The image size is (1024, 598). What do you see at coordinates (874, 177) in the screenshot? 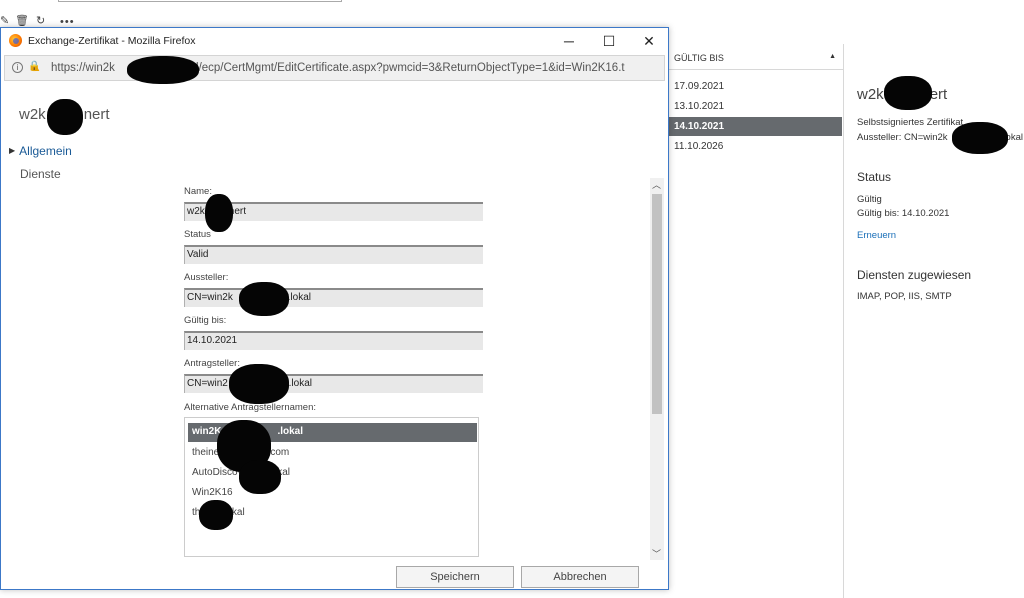
I see `detail-status-heading: Status` at bounding box center [874, 177].